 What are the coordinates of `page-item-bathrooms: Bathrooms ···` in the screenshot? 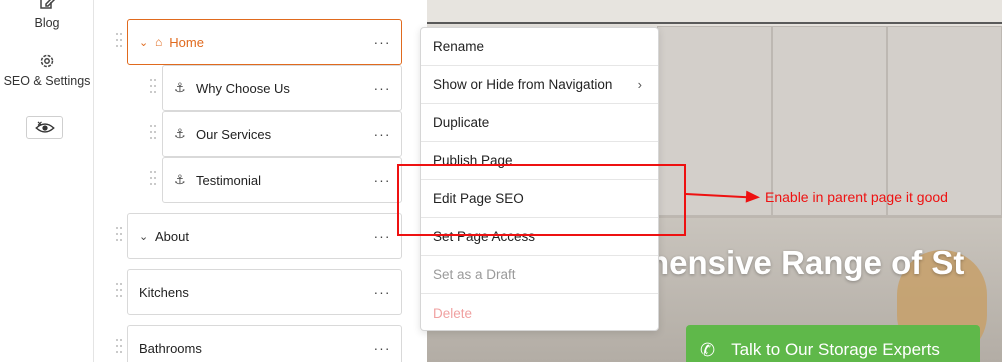 It's located at (264, 343).